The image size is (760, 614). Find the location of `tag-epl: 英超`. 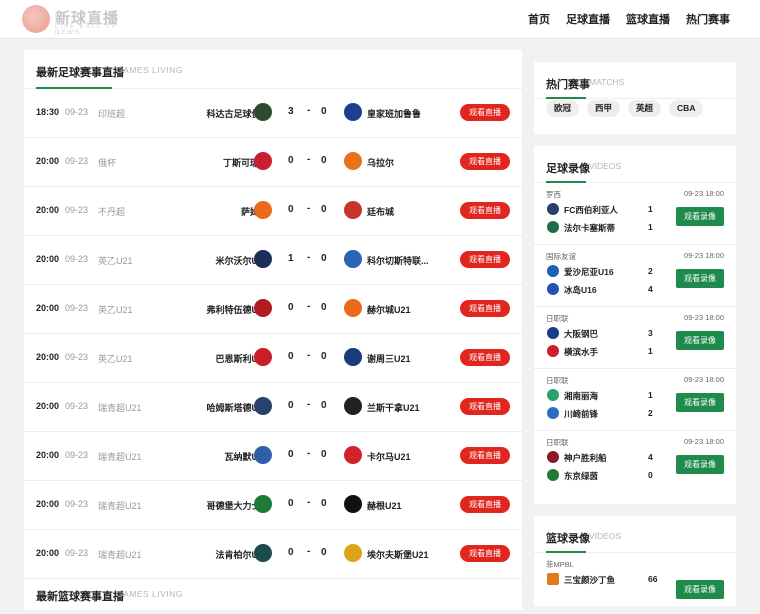

tag-epl: 英超 is located at coordinates (645, 108).